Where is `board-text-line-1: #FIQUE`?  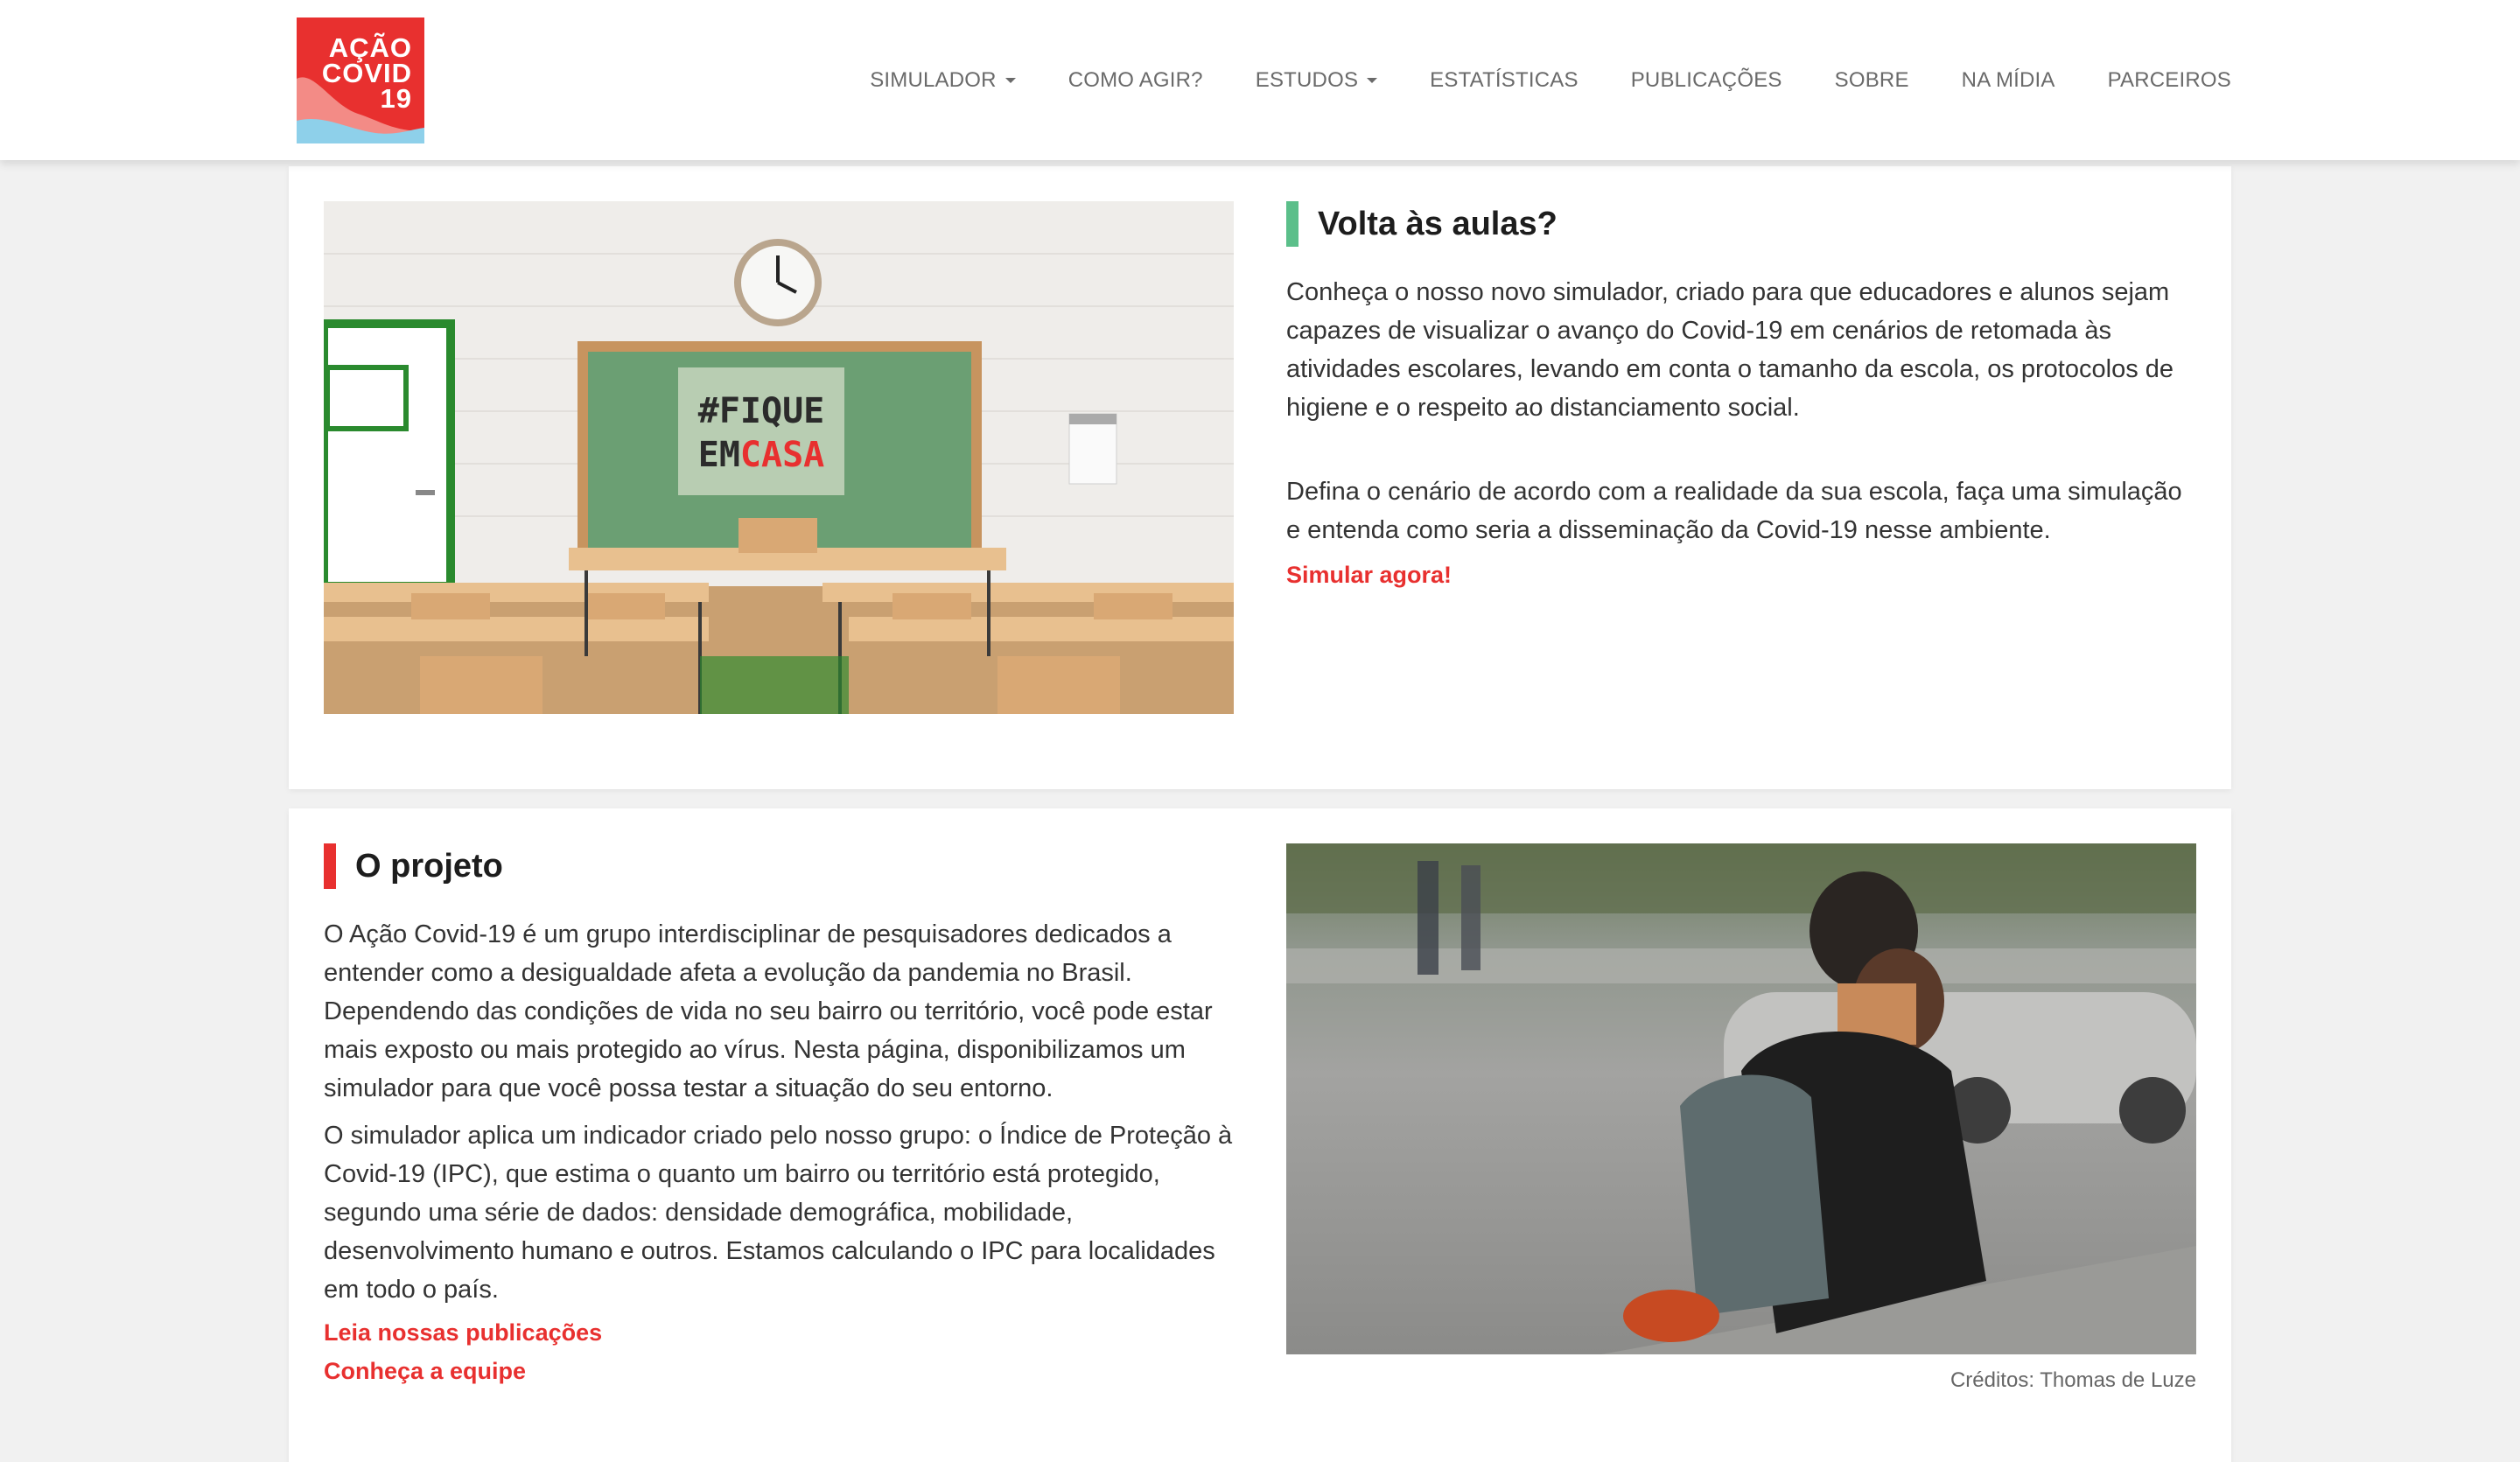 board-text-line-1: #FIQUE is located at coordinates (761, 411).